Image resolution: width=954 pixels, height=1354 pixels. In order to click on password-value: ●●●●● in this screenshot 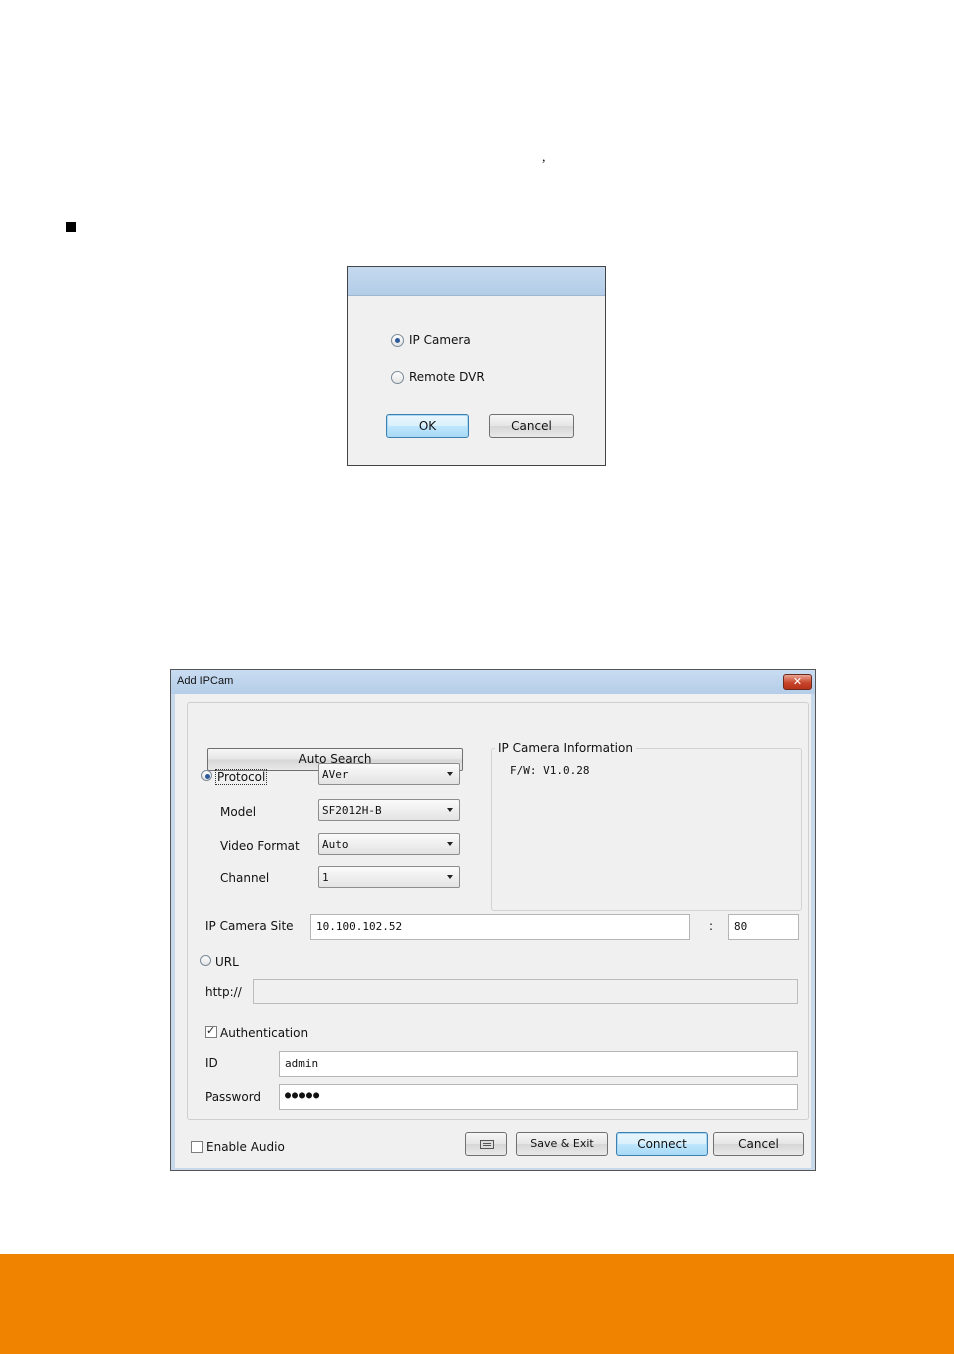, I will do `click(303, 1095)`.